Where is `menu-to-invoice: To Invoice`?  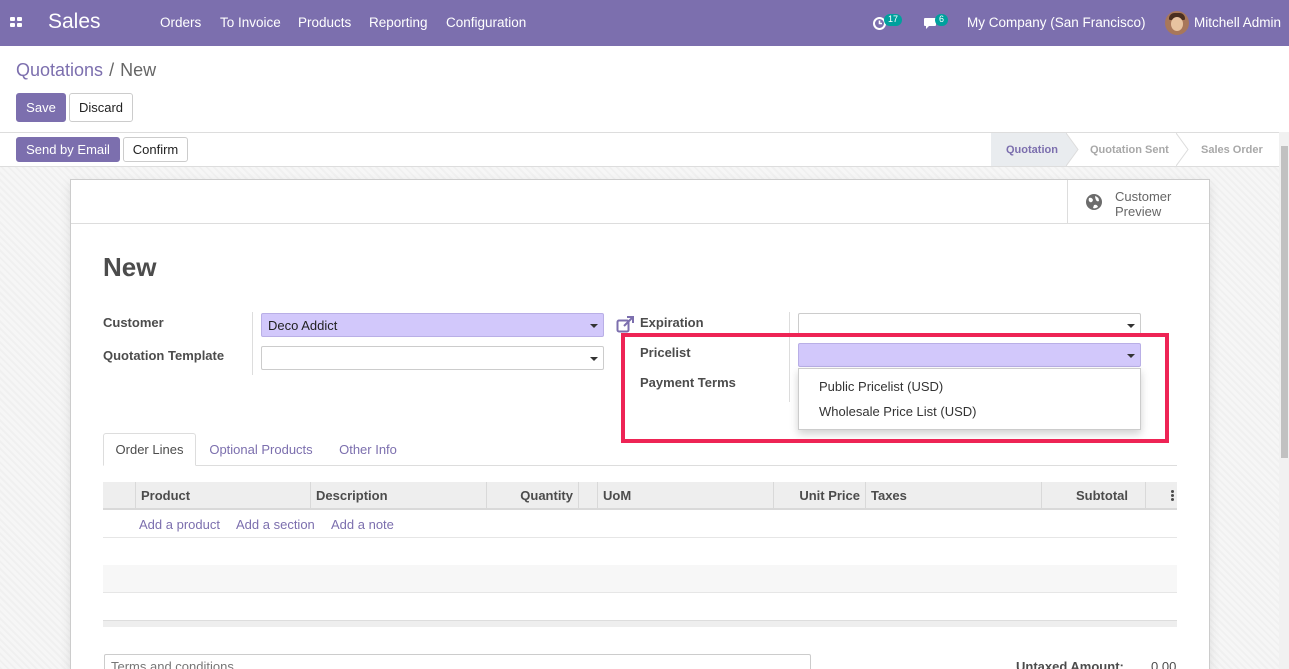
menu-to-invoice: To Invoice is located at coordinates (250, 22).